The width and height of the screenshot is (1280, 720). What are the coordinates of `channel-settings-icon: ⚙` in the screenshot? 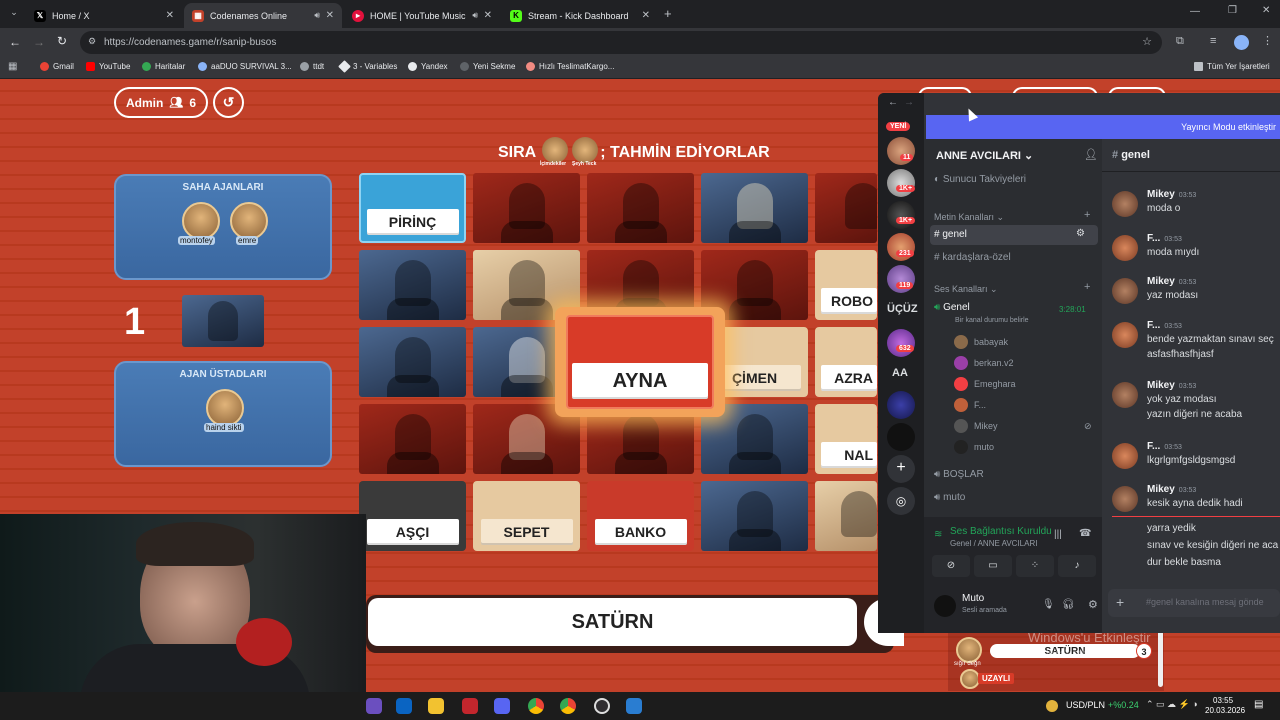 It's located at (1080, 233).